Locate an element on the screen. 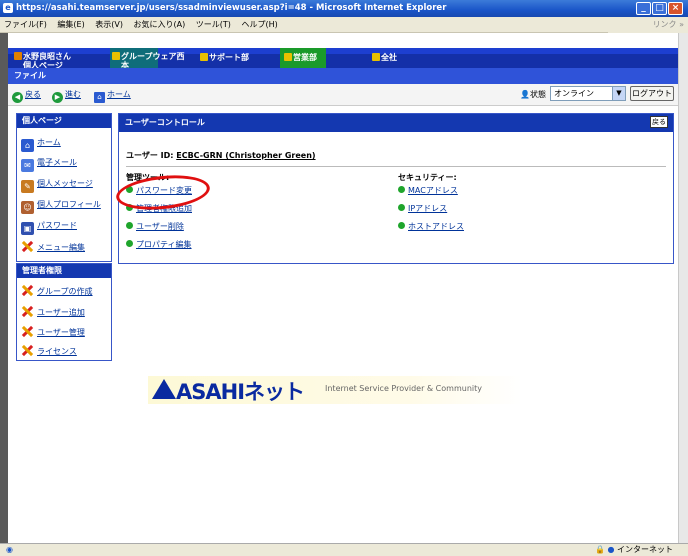 The image size is (688, 556). admin-panel: 管理者権限 グループの作成 ユーザー追加 ユーザー管理 ライセンス is located at coordinates (64, 312).